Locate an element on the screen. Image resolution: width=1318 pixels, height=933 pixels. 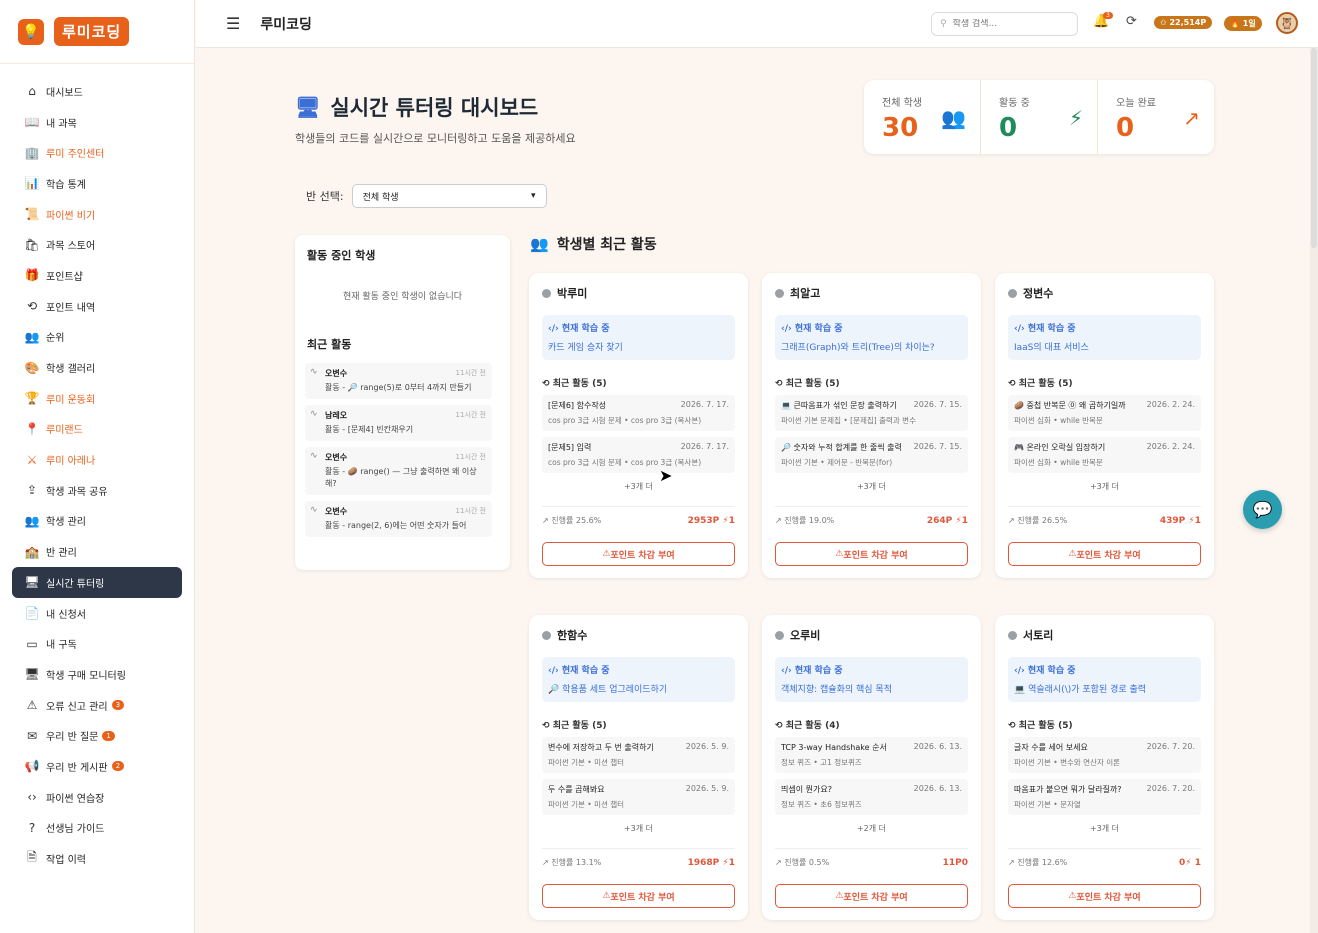
menu-icon: ☰ is located at coordinates (233, 23).